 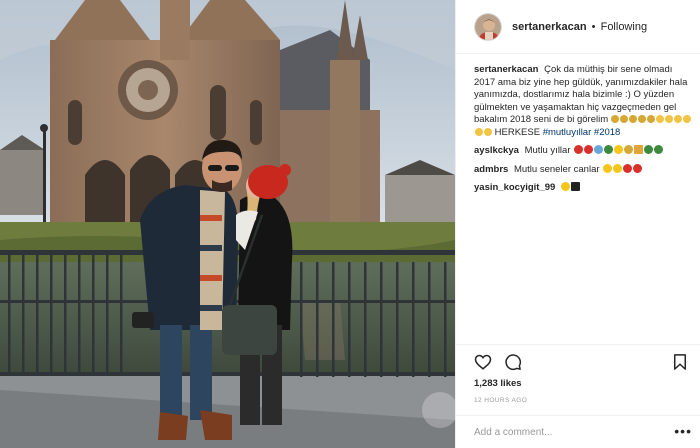 What do you see at coordinates (513, 362) in the screenshot?
I see `comment-icon` at bounding box center [513, 362].